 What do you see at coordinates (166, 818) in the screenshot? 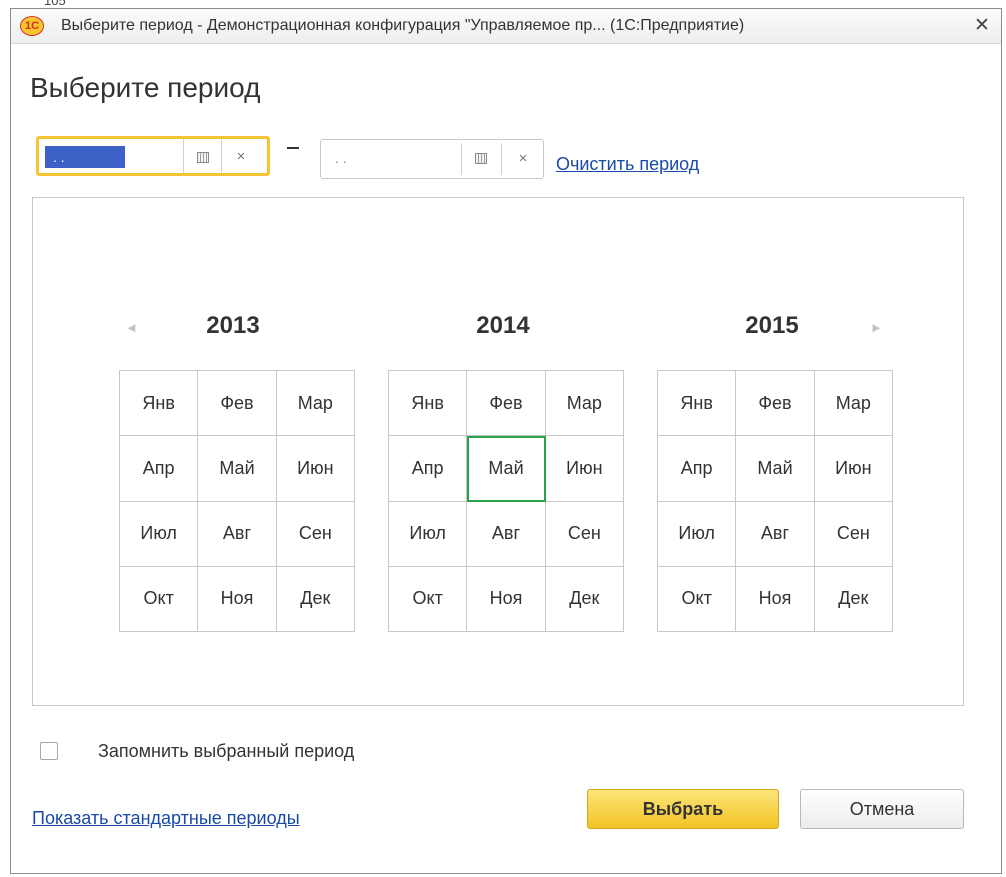
I see `show-standard-periods-link: Показать стандартные периоды` at bounding box center [166, 818].